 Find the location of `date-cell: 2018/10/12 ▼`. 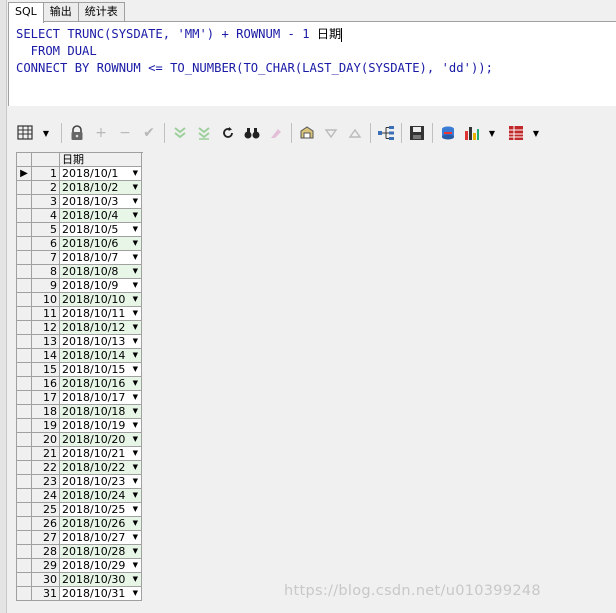

date-cell: 2018/10/12 ▼ is located at coordinates (101, 328).